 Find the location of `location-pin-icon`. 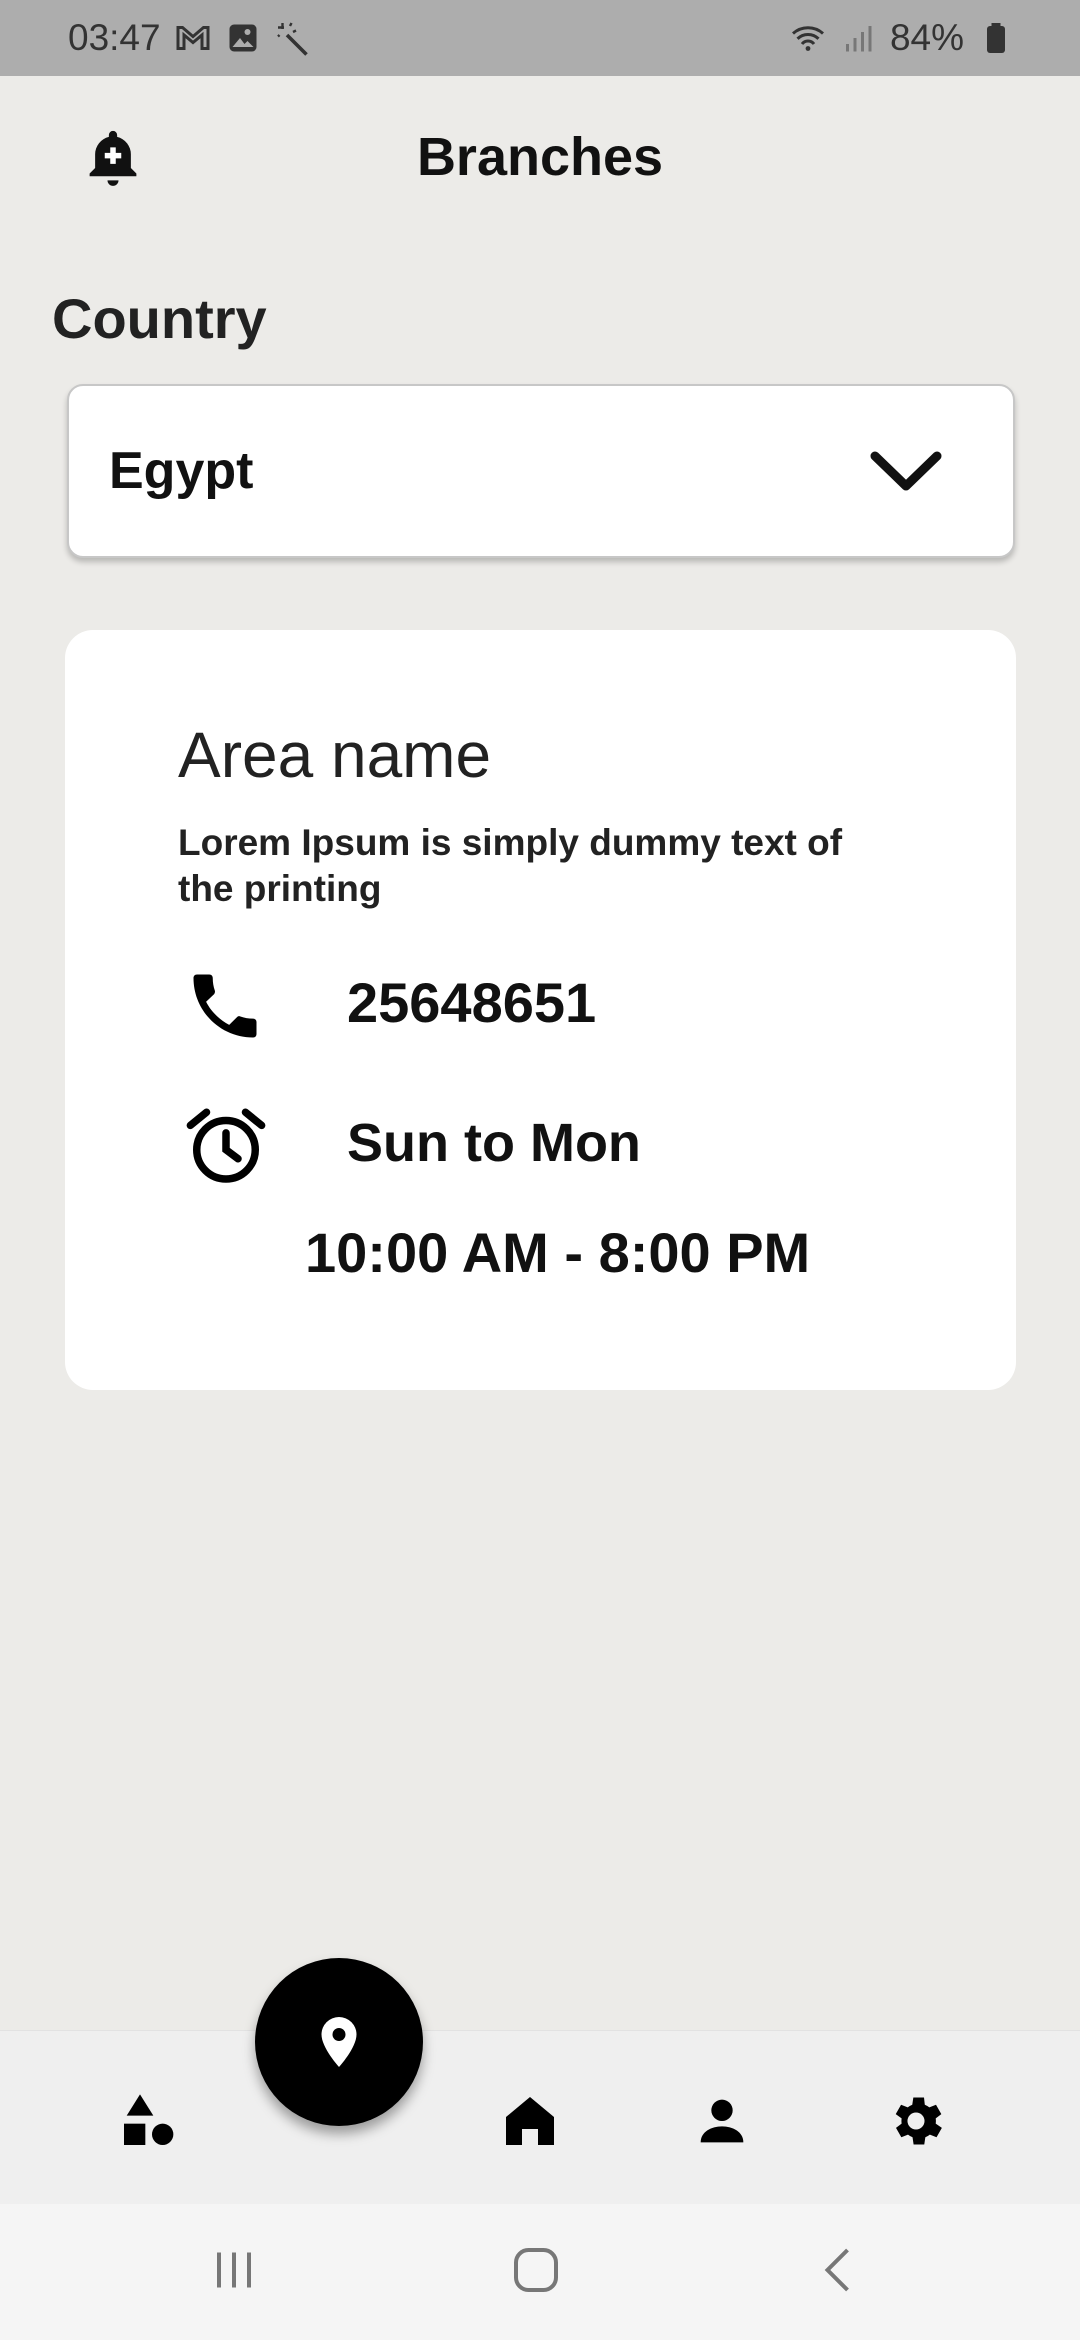

location-pin-icon is located at coordinates (339, 2042).